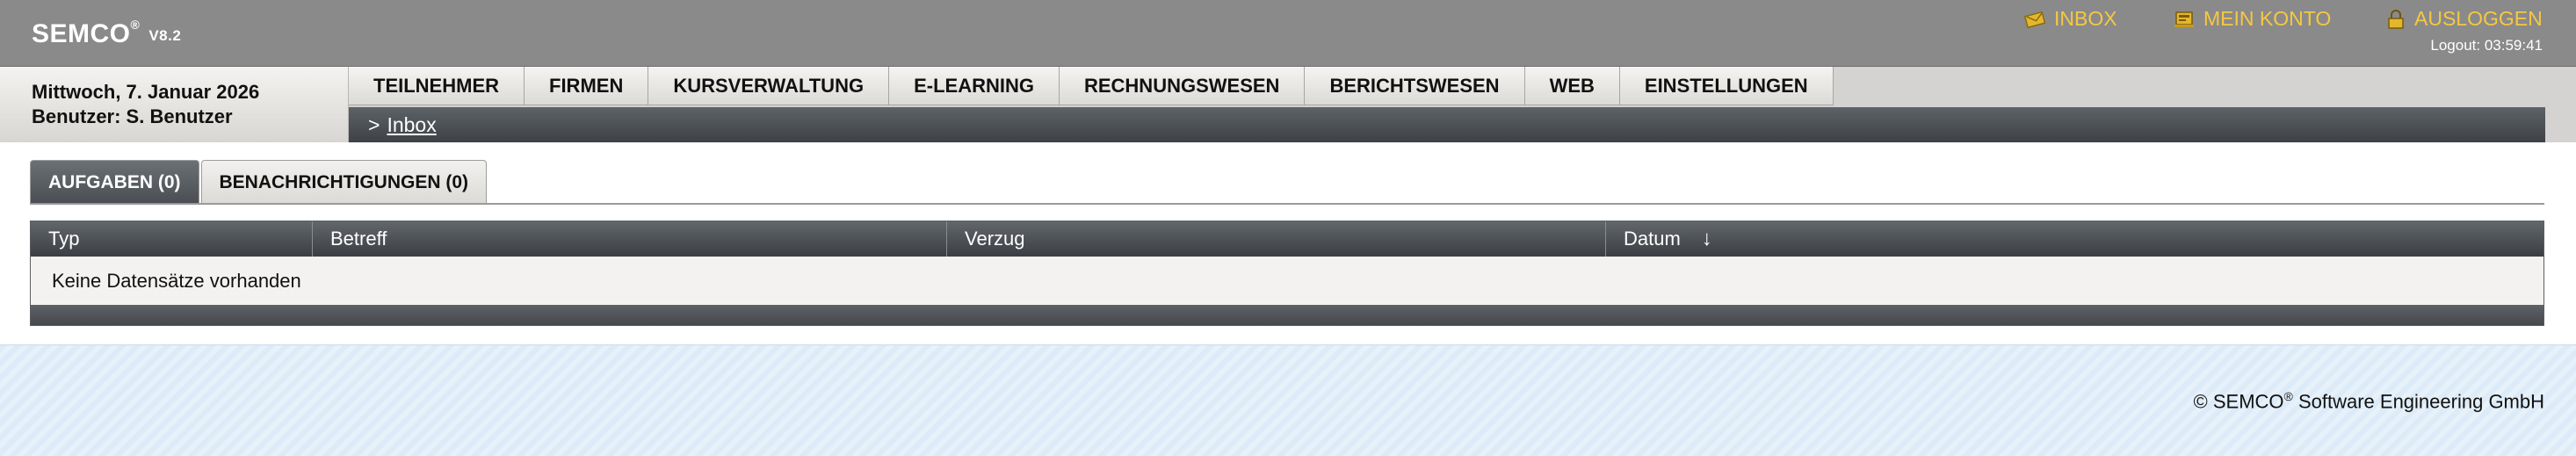  I want to click on copyright-company: Software Engineering GmbH, so click(2418, 401).